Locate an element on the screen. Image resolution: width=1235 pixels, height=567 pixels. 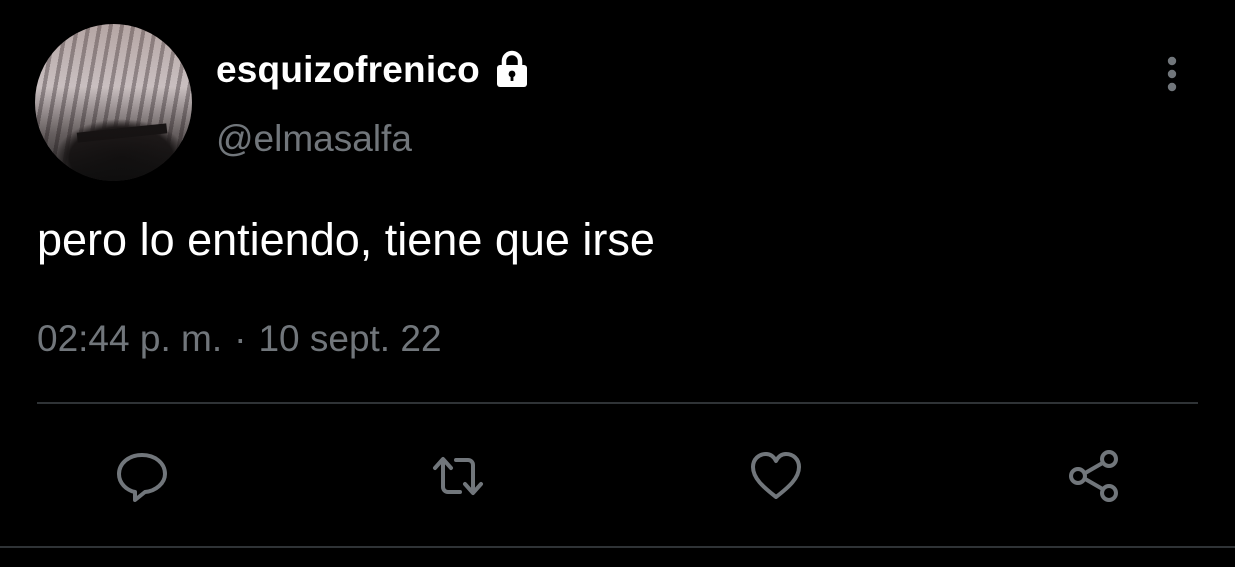
display-name-row: esquizofrenico is located at coordinates (375, 70).